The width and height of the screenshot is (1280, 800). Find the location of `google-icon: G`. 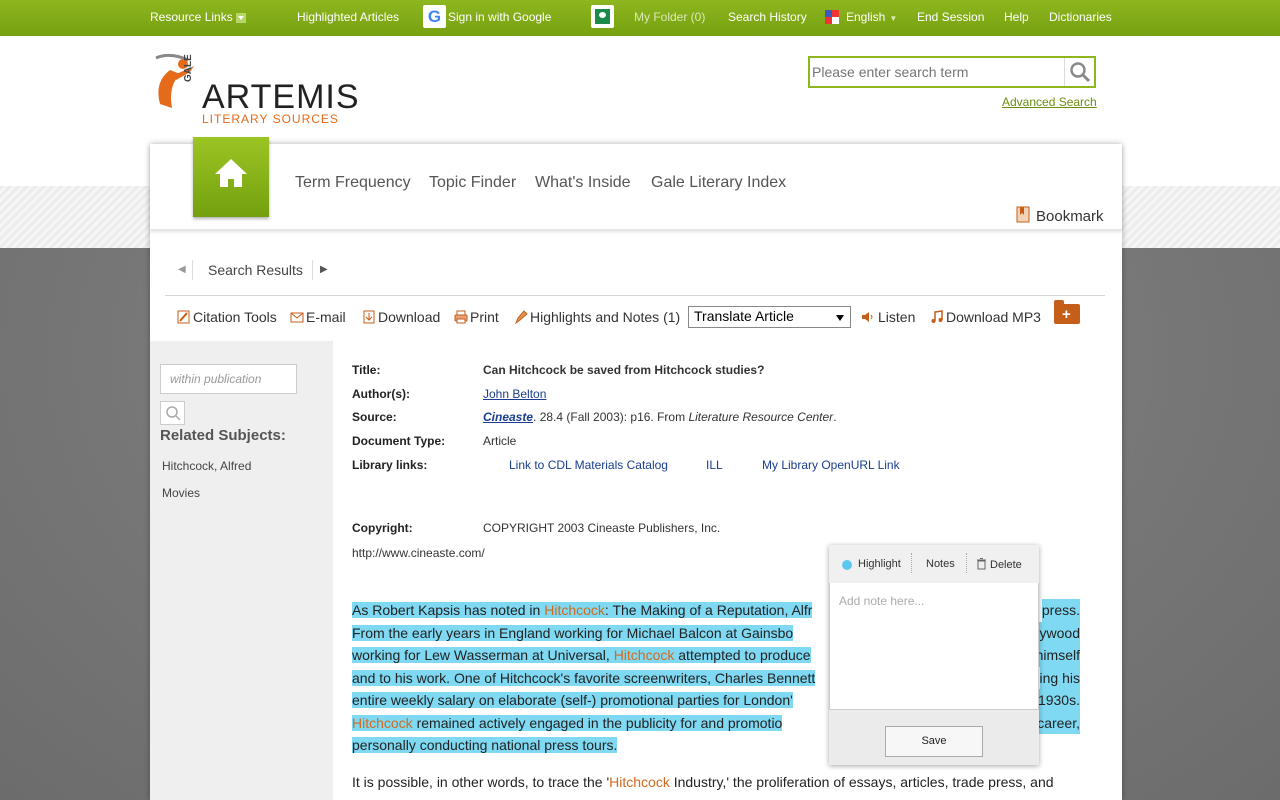

google-icon: G is located at coordinates (434, 16).